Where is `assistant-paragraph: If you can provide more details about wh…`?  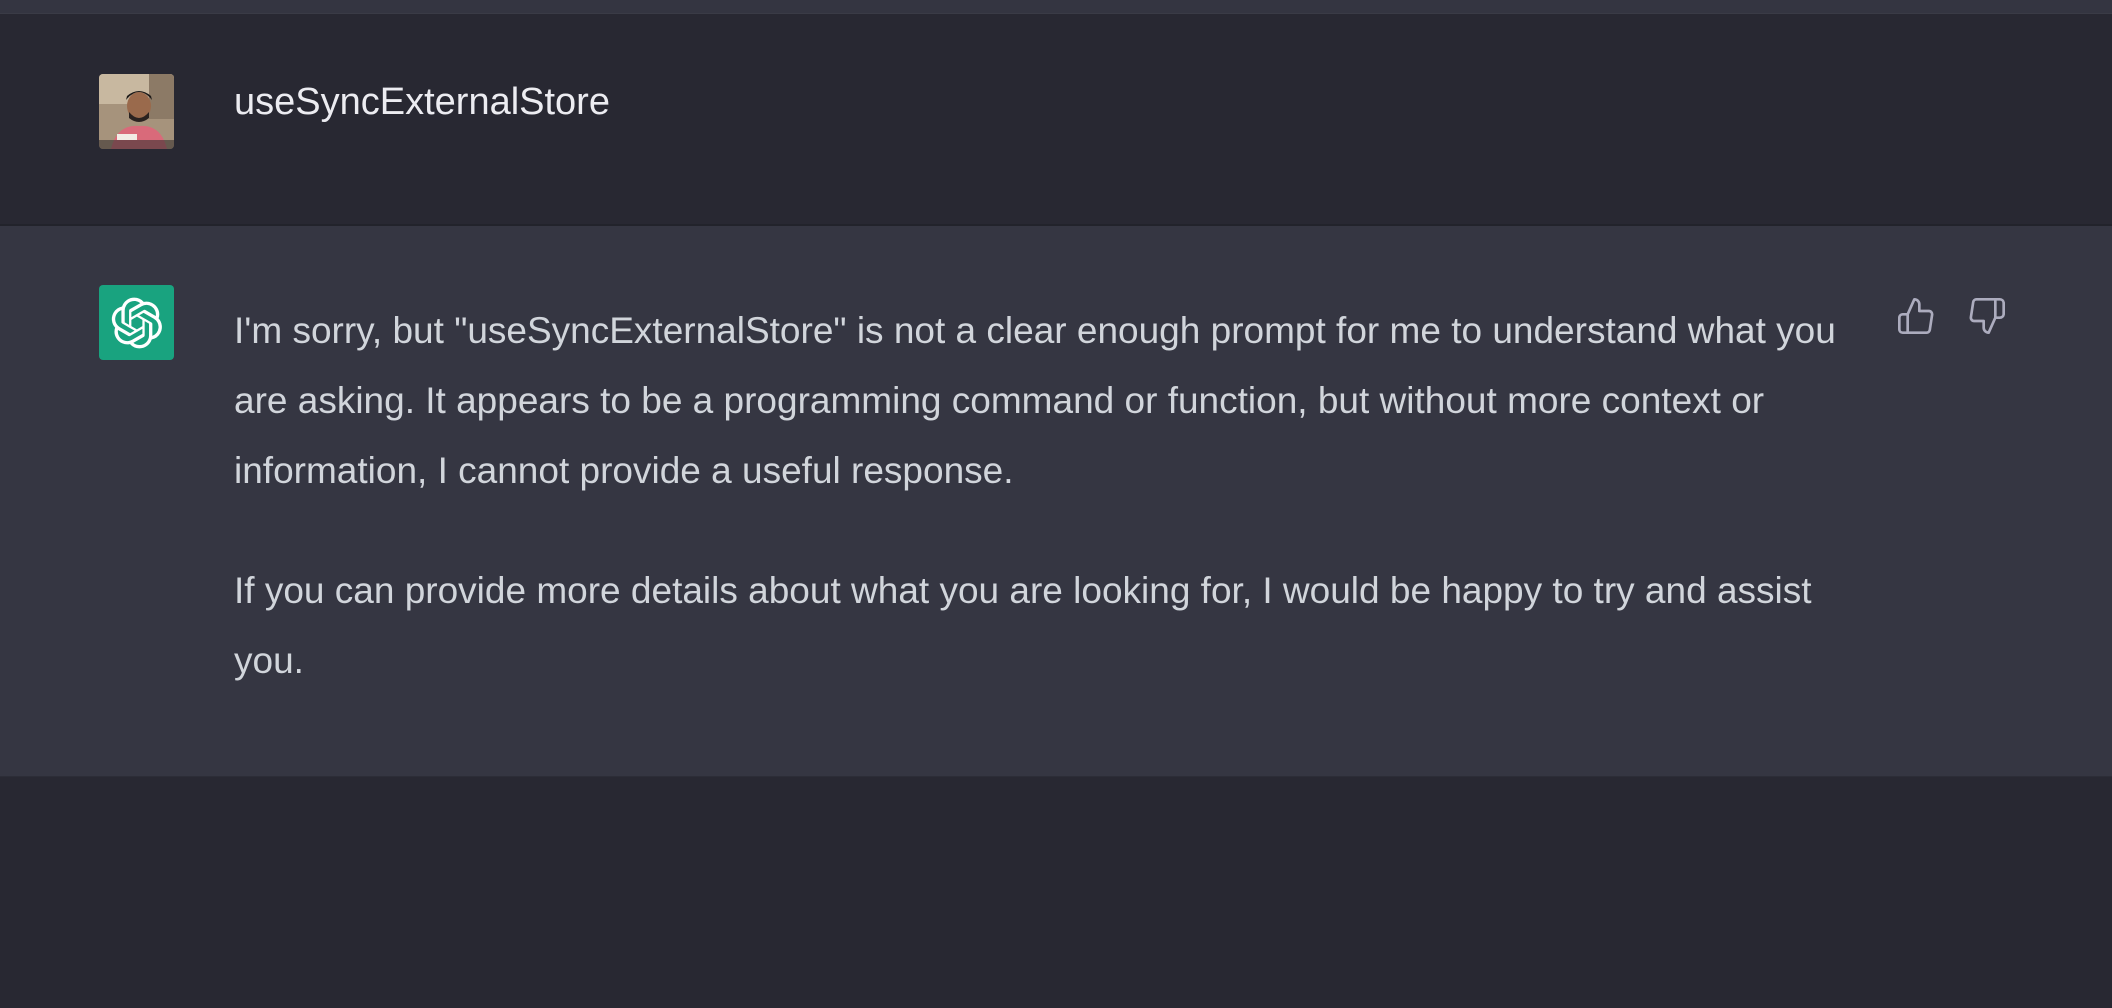 assistant-paragraph: If you can provide more details about wh… is located at coordinates (1023, 625).